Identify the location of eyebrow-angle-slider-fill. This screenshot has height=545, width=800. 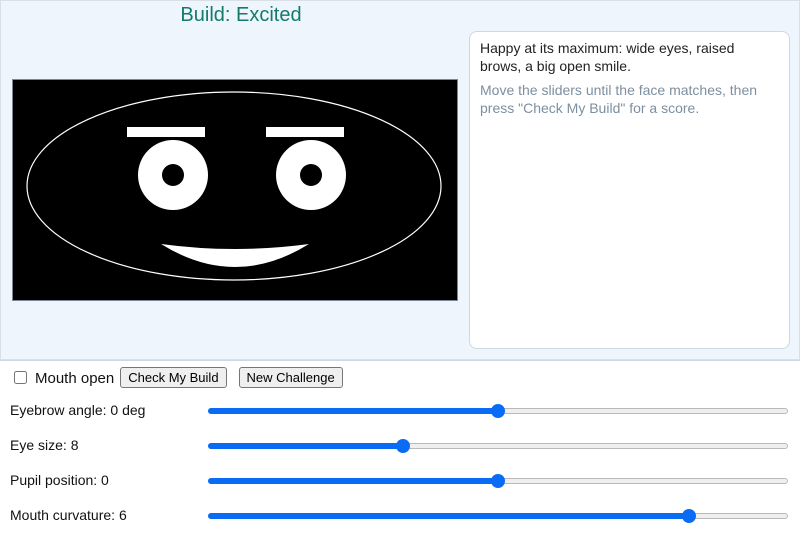
(352, 411).